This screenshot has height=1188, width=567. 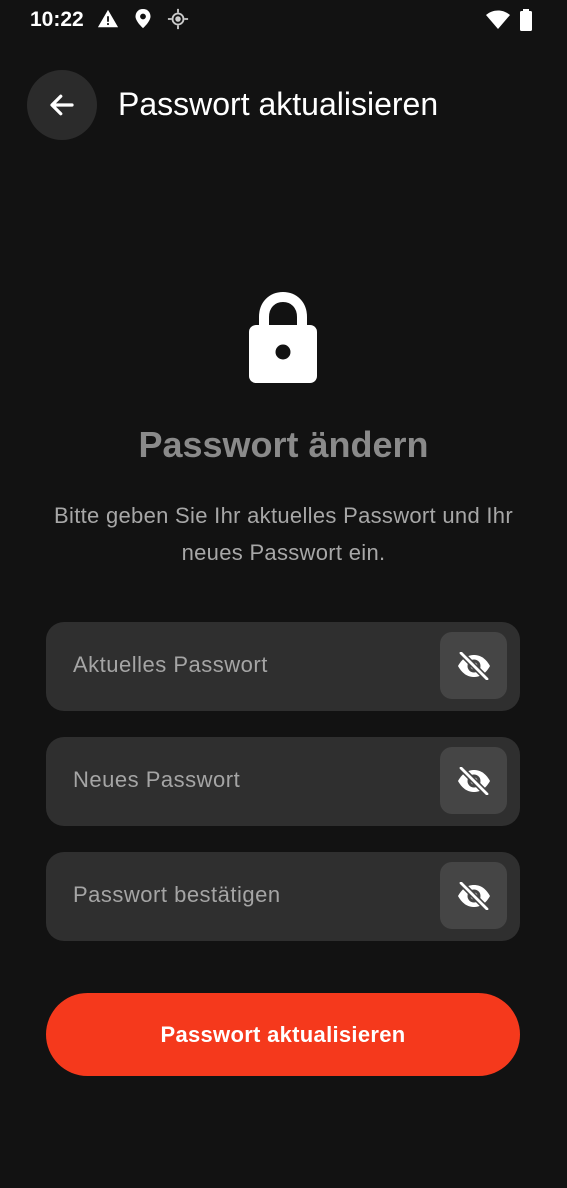 I want to click on new-password-placeholder: Neues Passwort, so click(x=157, y=779).